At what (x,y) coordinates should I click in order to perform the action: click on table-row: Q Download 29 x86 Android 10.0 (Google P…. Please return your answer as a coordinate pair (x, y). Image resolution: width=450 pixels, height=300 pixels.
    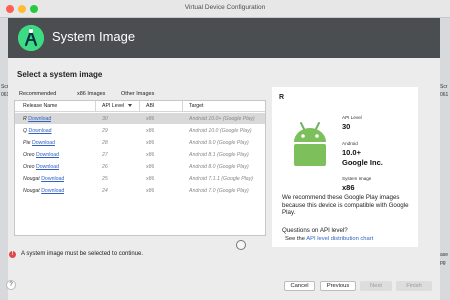
    Looking at the image, I should click on (140, 130).